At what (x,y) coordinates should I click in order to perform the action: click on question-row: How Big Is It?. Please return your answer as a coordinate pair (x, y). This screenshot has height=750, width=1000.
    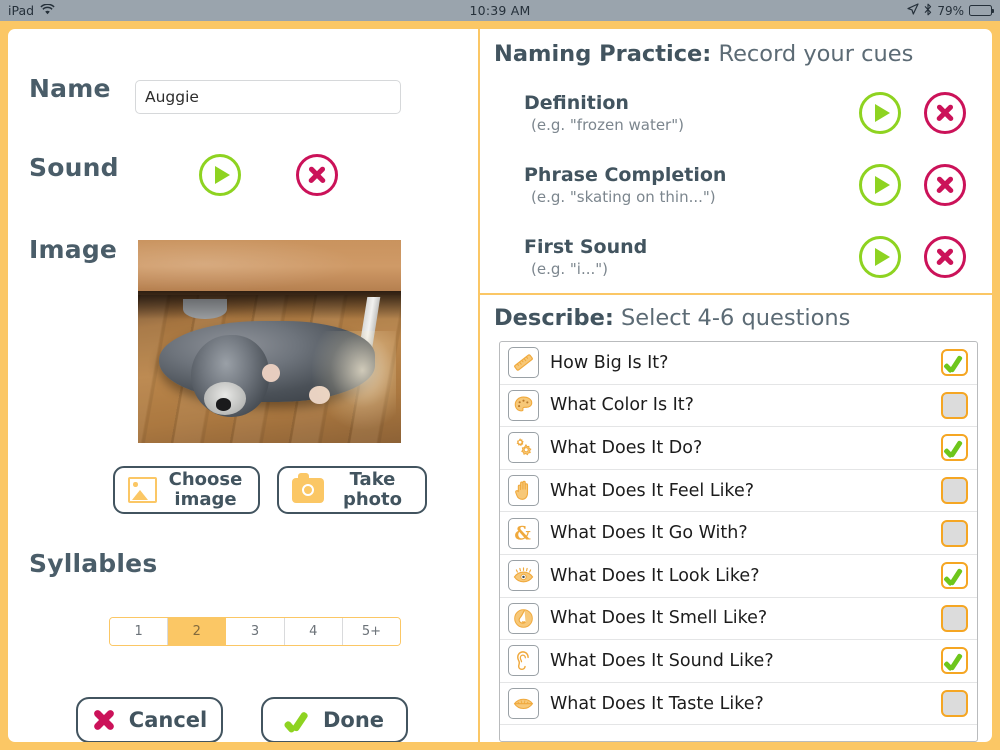
    Looking at the image, I should click on (738, 363).